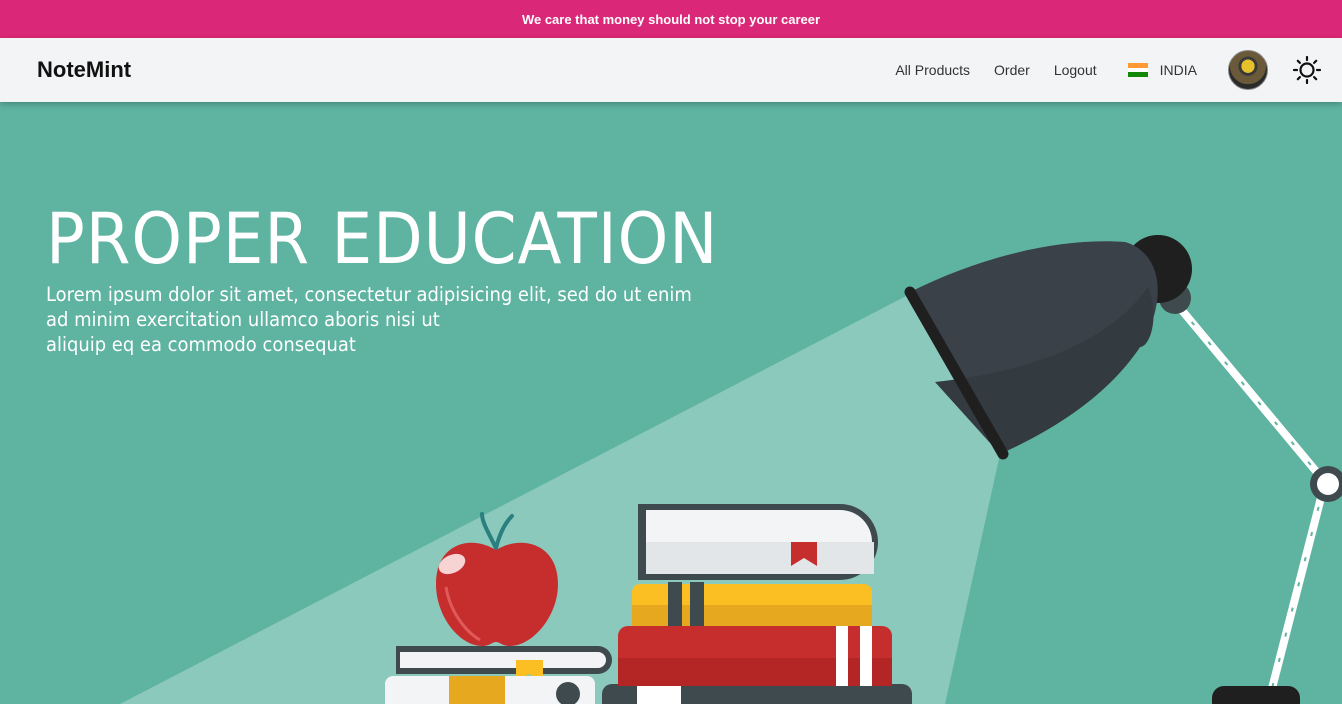 The width and height of the screenshot is (1342, 704). Describe the element at coordinates (1075, 70) in the screenshot. I see `nav-logout: Logout` at that location.